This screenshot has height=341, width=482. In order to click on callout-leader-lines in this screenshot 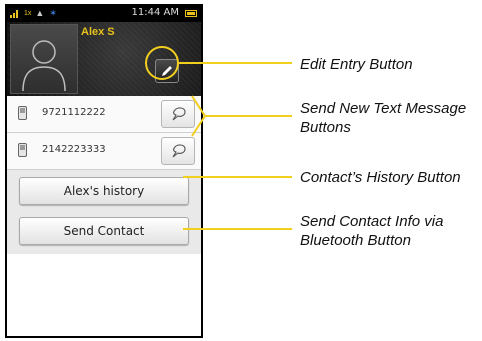, I will do `click(235, 146)`.